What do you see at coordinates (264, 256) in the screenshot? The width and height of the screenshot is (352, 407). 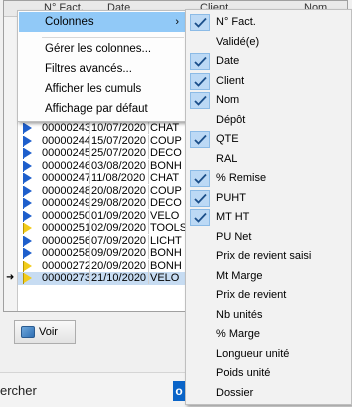 I see `column-toggle-label: Prix de revient saisi` at bounding box center [264, 256].